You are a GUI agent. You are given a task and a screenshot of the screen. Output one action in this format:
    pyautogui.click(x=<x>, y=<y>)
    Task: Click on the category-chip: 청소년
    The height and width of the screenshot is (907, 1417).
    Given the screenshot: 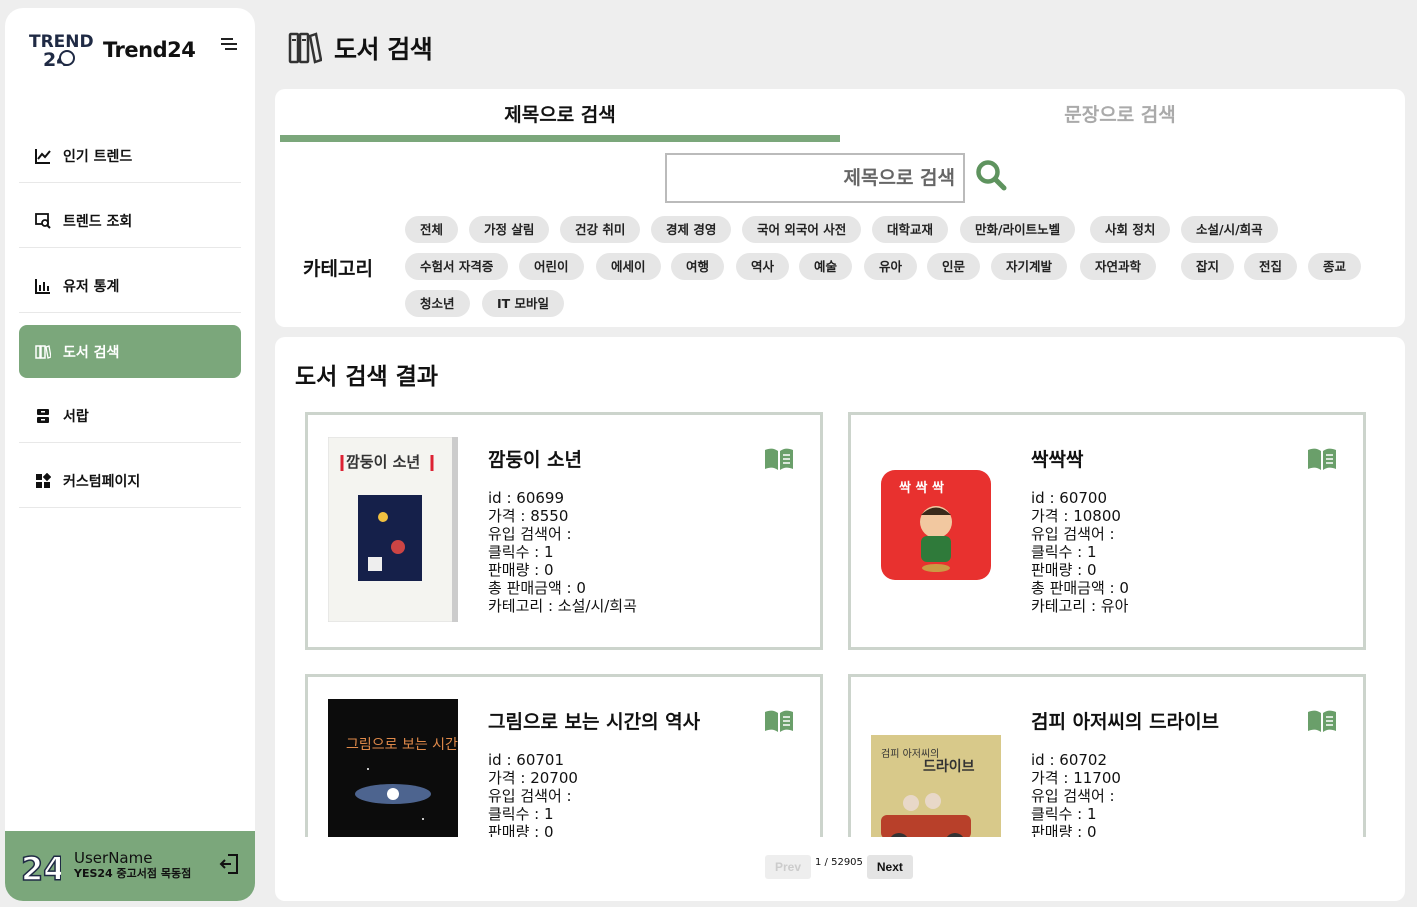 What is the action you would take?
    pyautogui.click(x=437, y=303)
    